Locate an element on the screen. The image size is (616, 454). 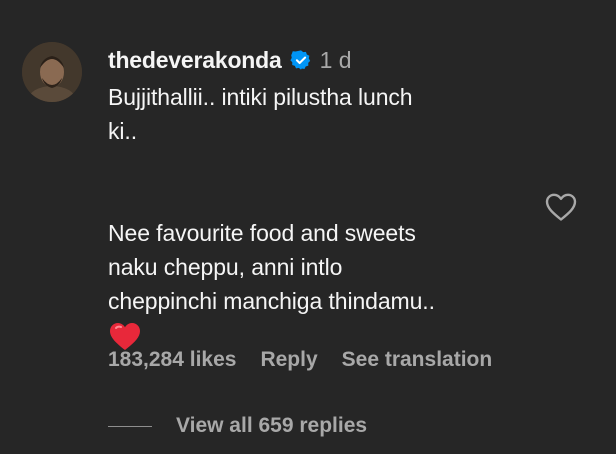
username: thedeverakonda is located at coordinates (195, 60).